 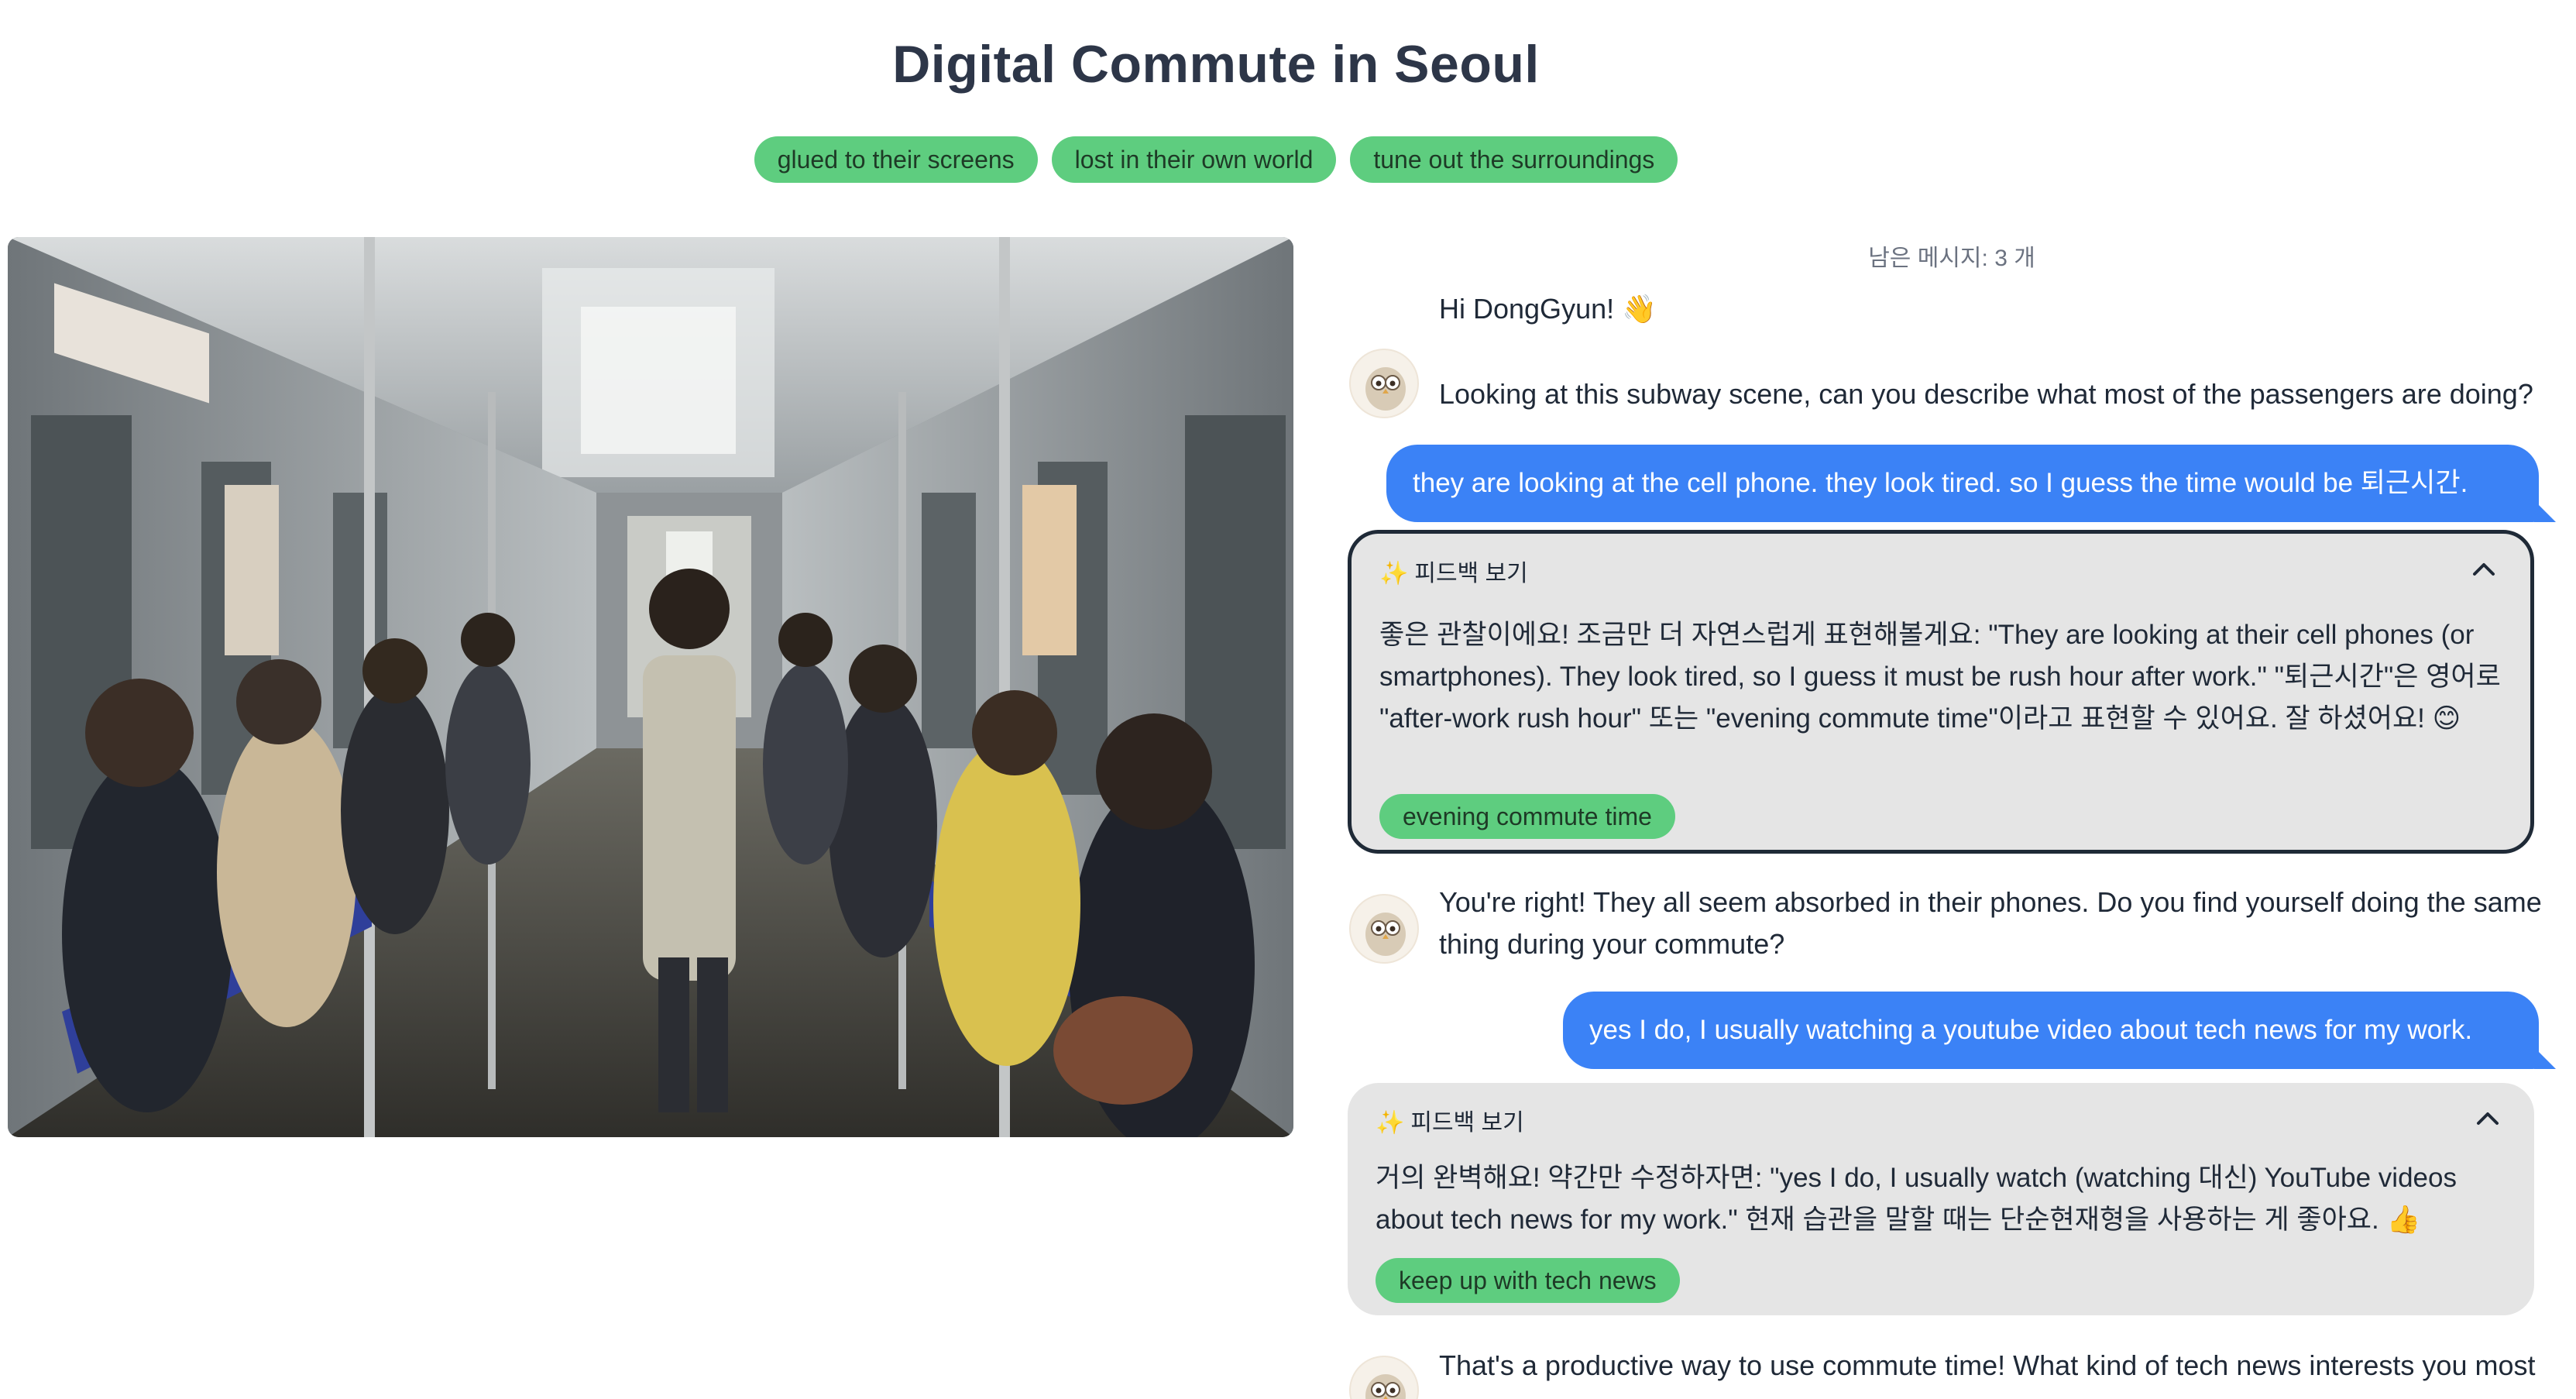 I want to click on page-title: Digital Commute in Seoul, so click(x=1216, y=64).